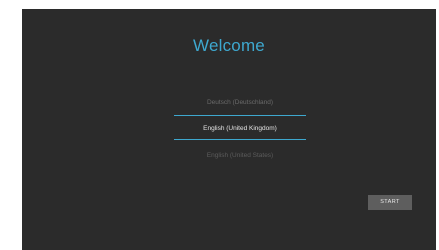  Describe the element at coordinates (390, 202) in the screenshot. I see `start-button: START` at that location.